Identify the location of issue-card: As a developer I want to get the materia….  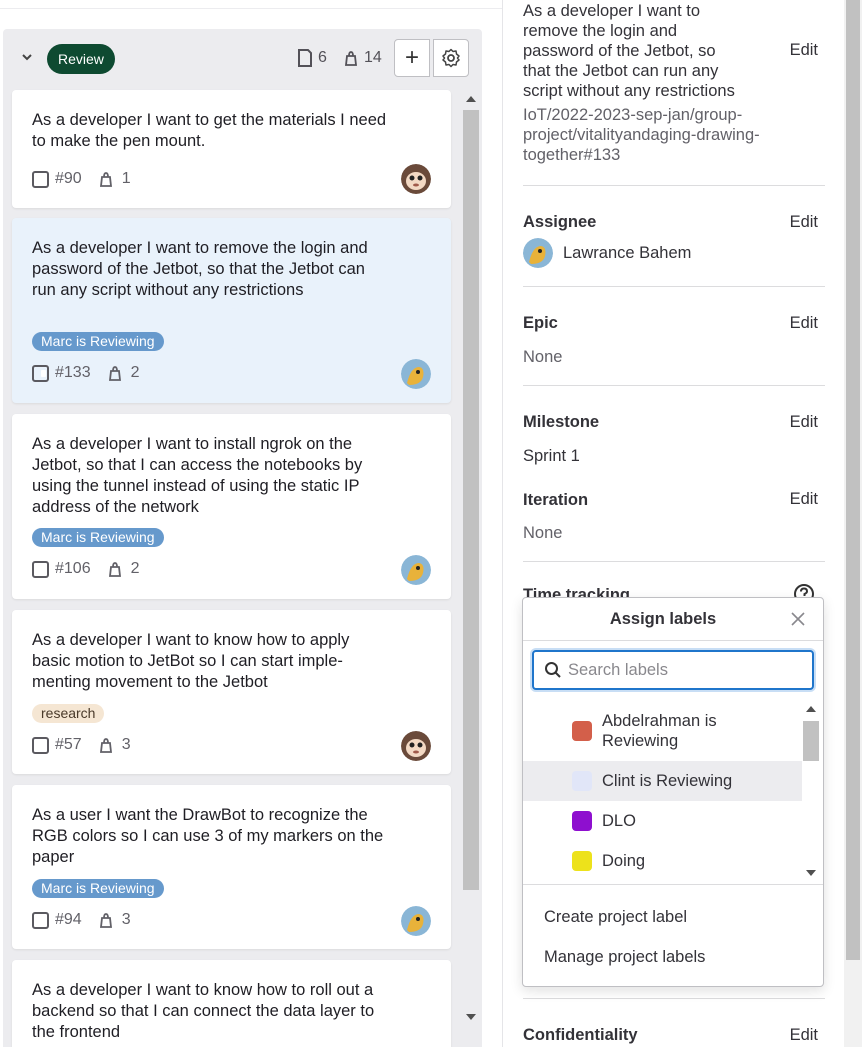
(231, 149).